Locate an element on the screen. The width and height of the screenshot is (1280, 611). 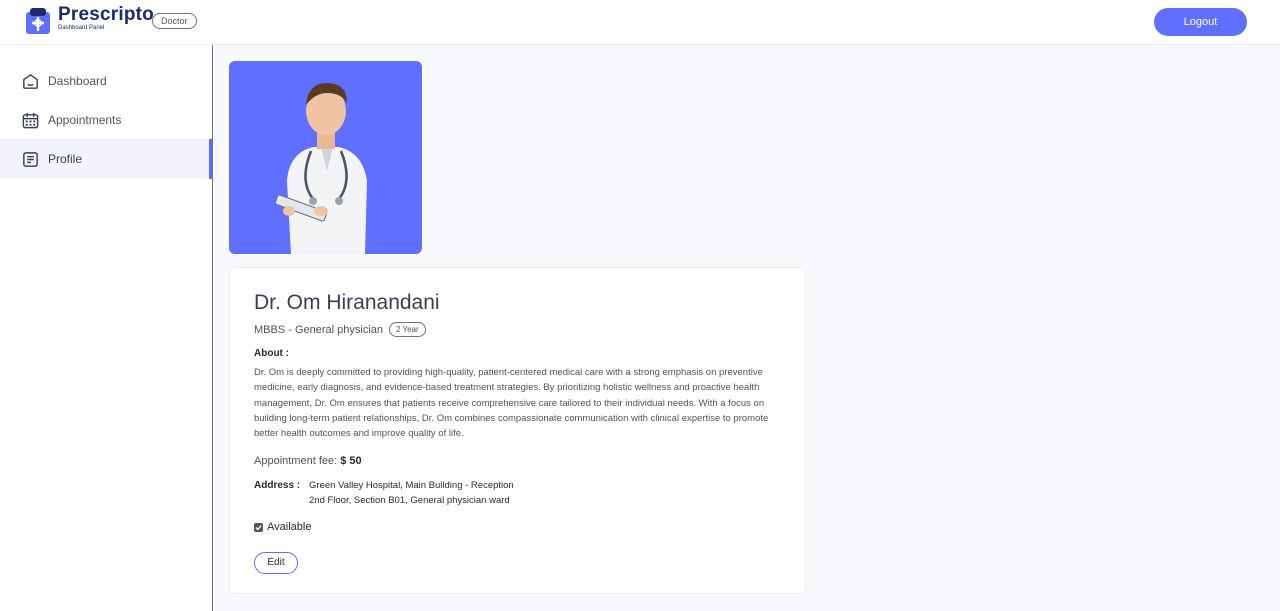
available-checkbox is located at coordinates (258, 527).